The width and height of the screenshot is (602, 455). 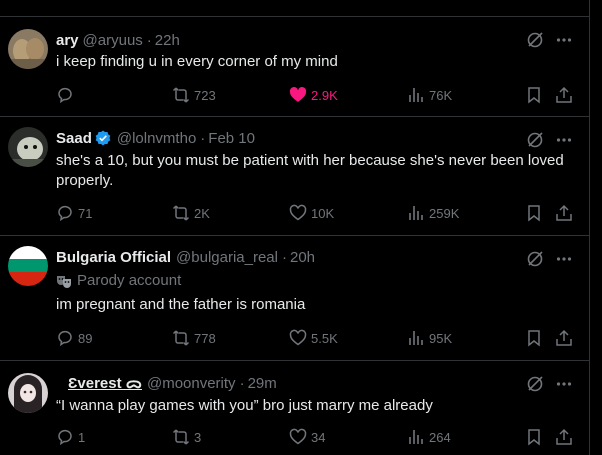 I want to click on like-button: 34, so click(x=307, y=437).